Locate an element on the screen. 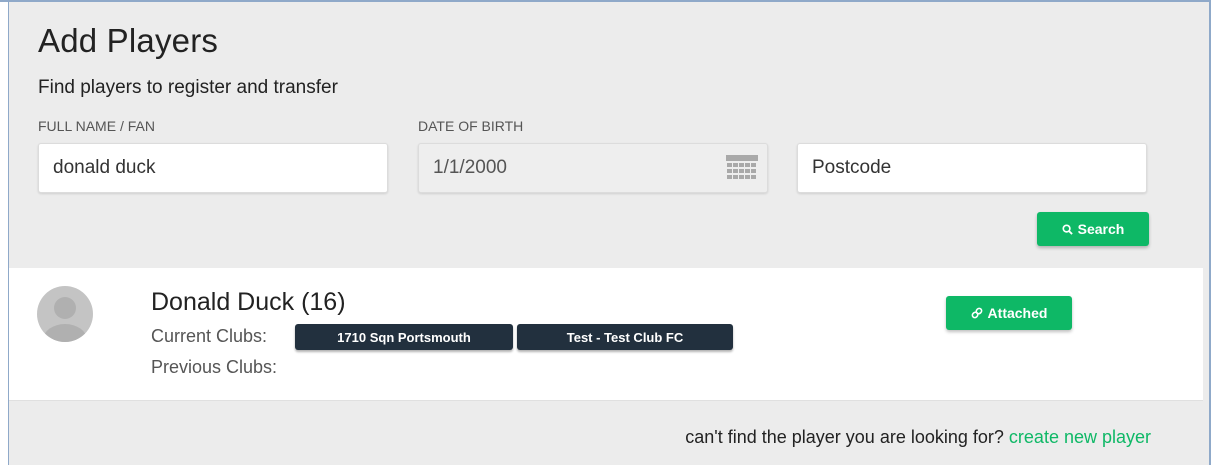  search-button: Search is located at coordinates (1093, 229).